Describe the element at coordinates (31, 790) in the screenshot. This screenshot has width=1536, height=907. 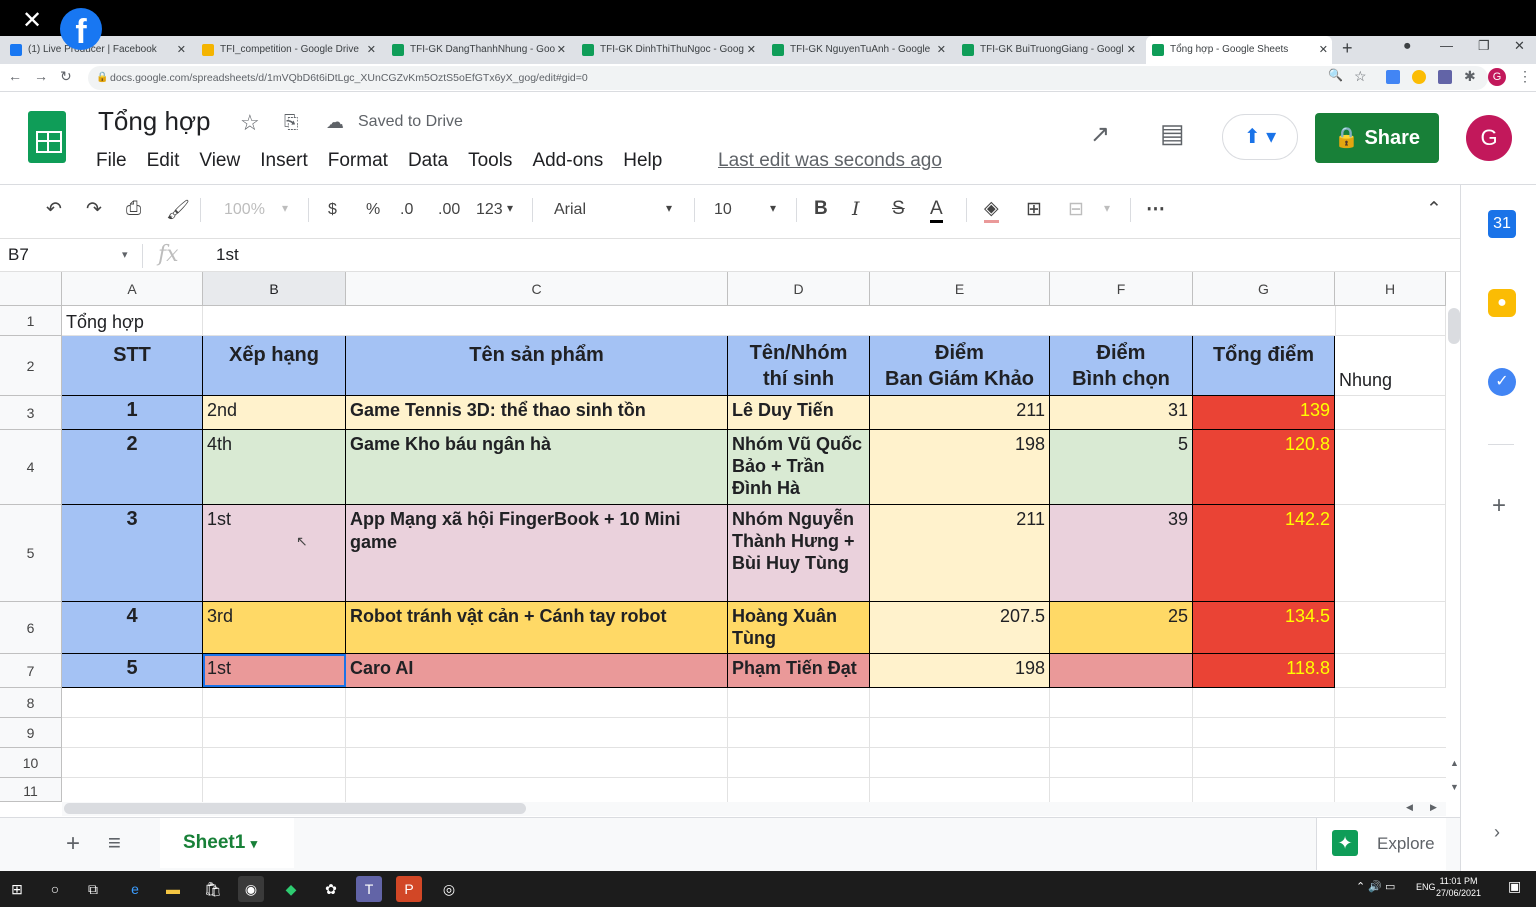
I see `row-header-11: 11` at that location.